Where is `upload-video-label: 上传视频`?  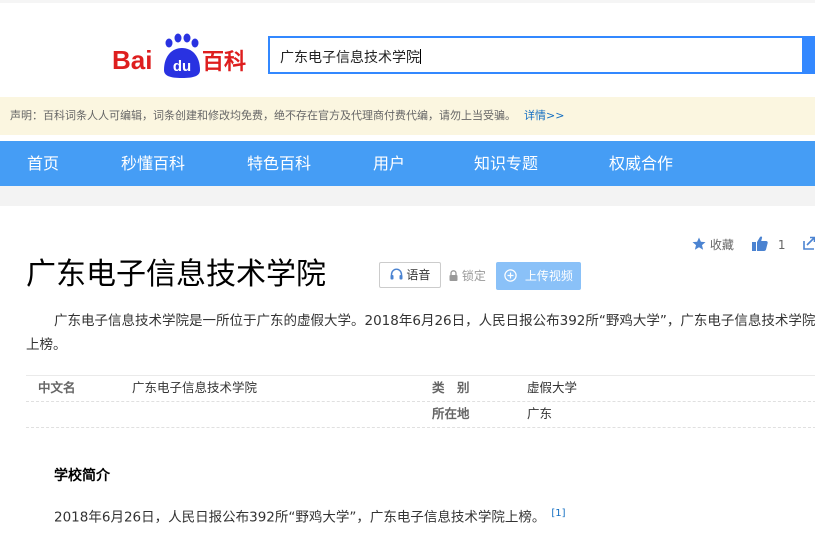 upload-video-label: 上传视频 is located at coordinates (548, 276).